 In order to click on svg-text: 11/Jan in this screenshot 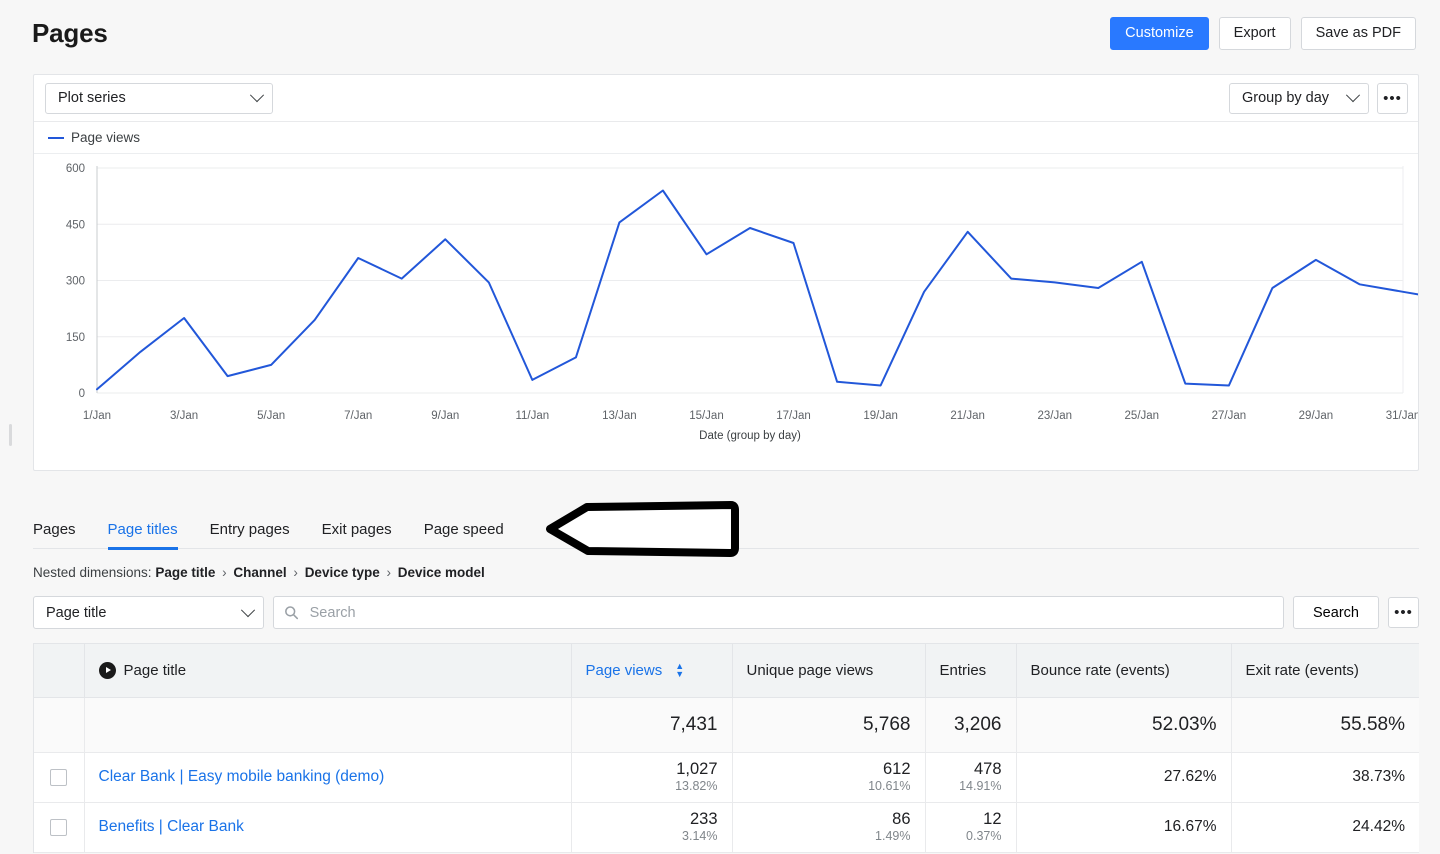, I will do `click(532, 416)`.